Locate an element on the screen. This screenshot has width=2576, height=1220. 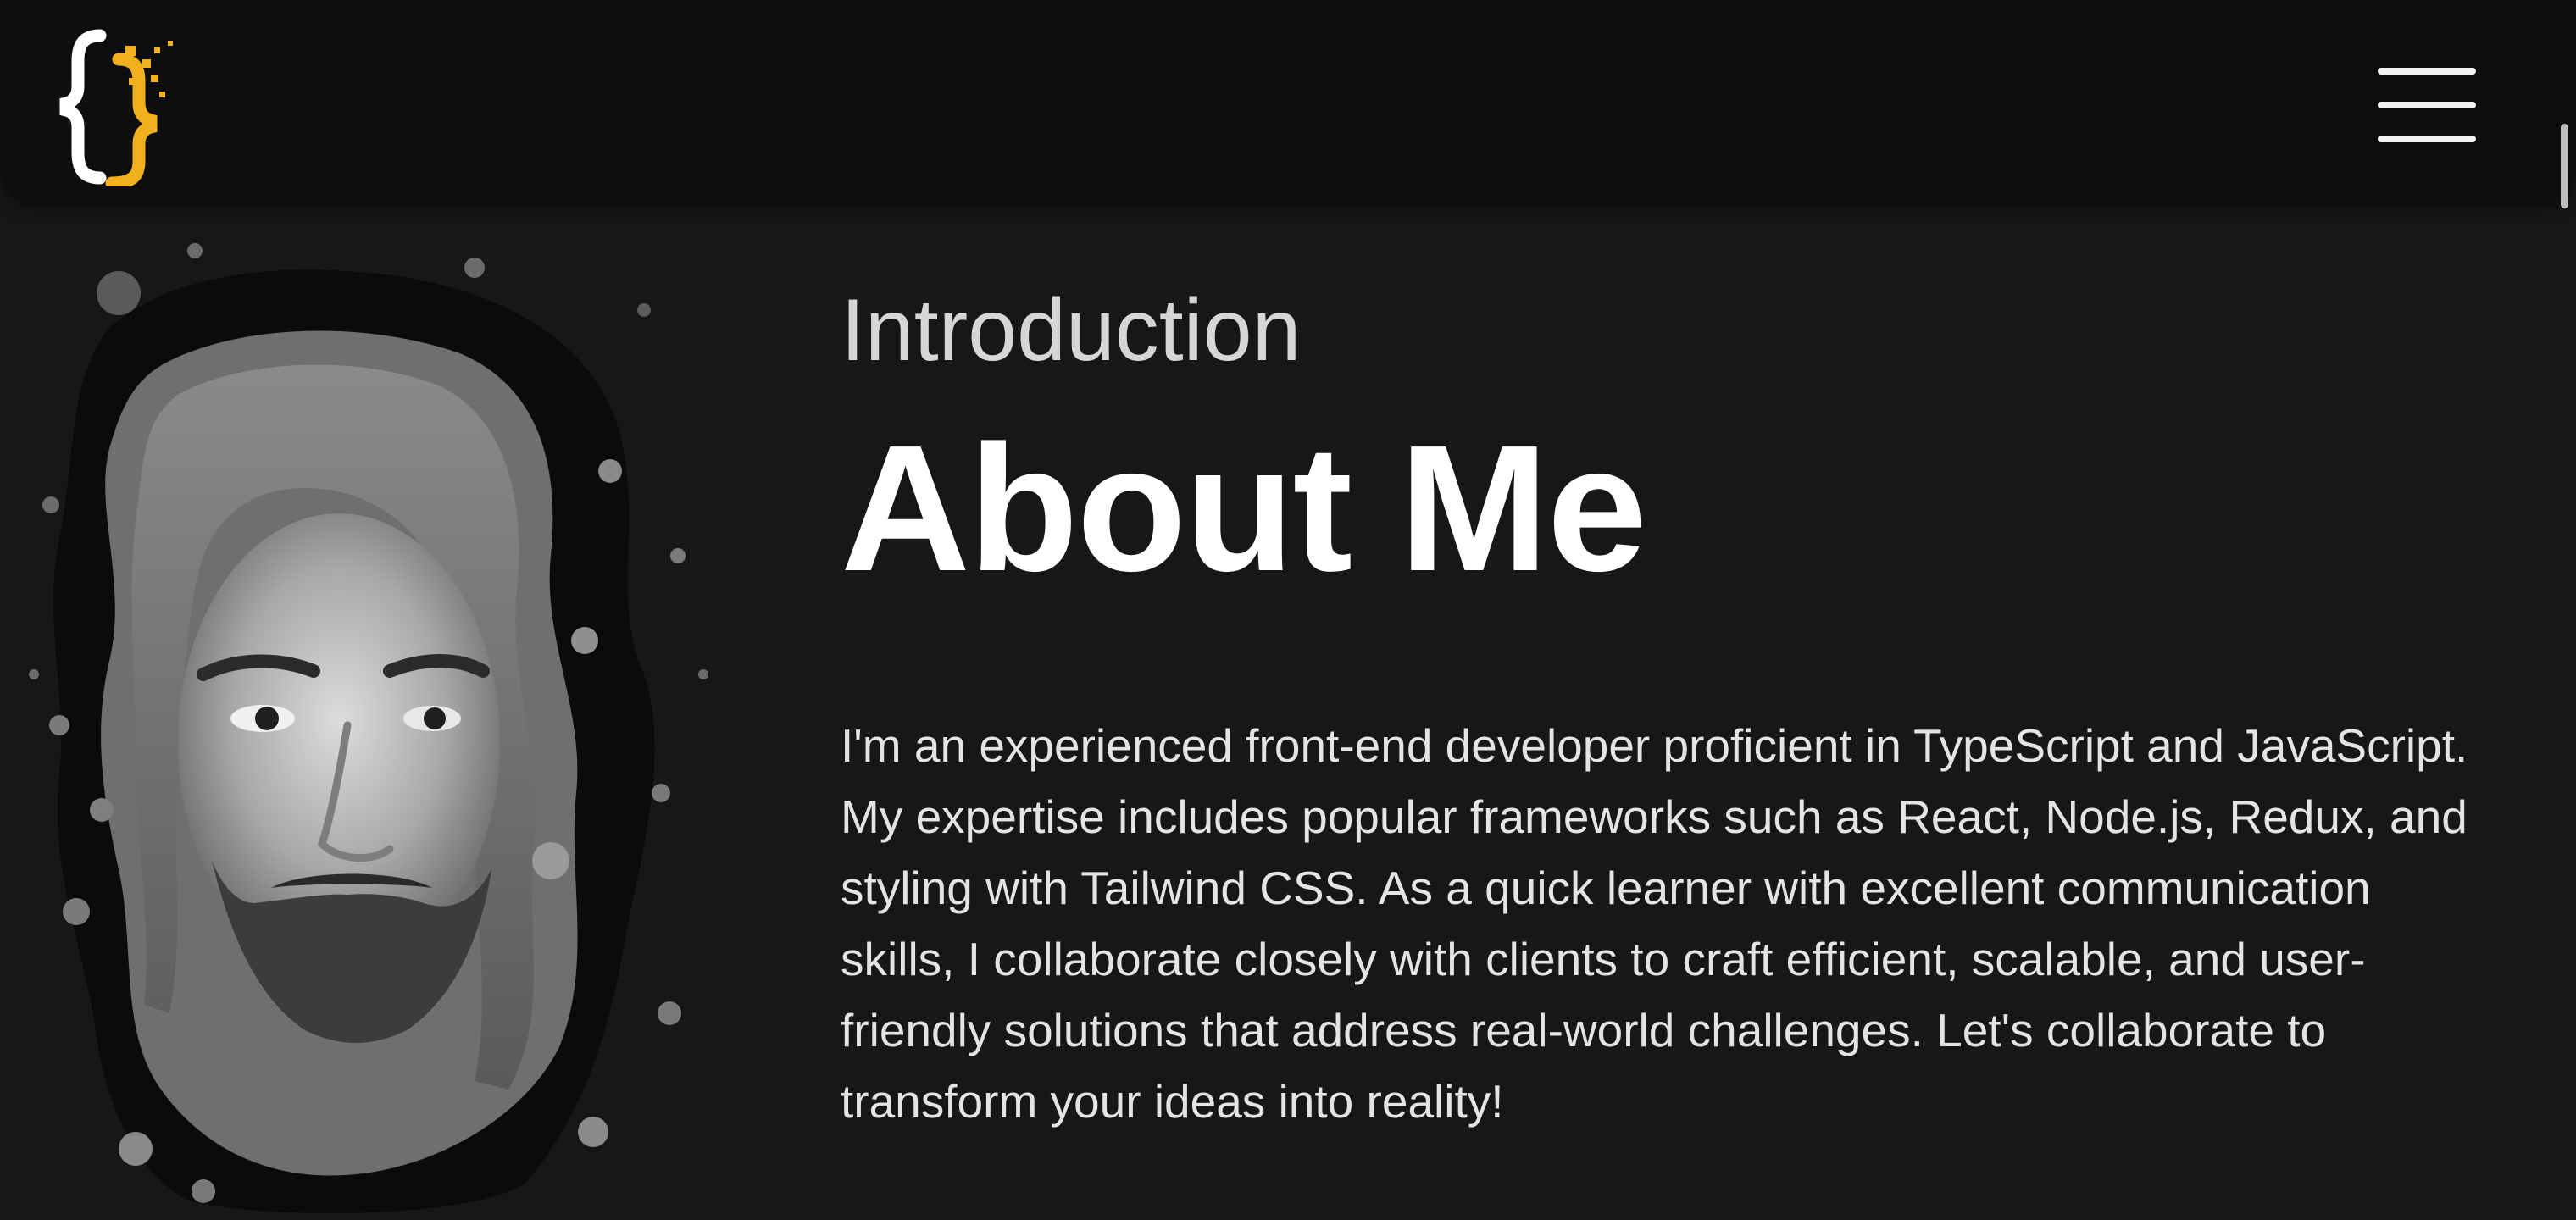
menu-bar-bottom is located at coordinates (2427, 139).